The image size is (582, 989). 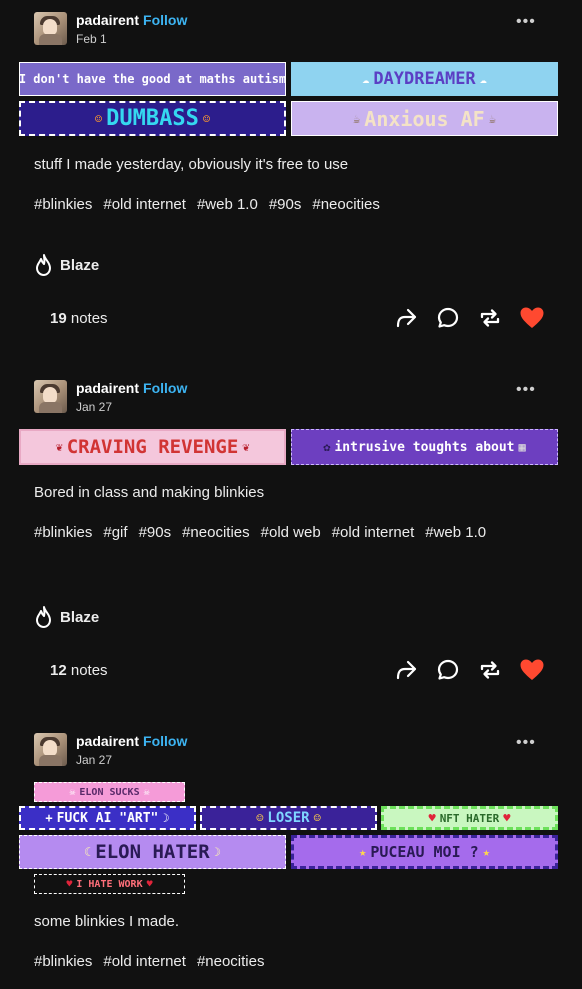 I want to click on post-date: Feb 1, so click(x=91, y=39).